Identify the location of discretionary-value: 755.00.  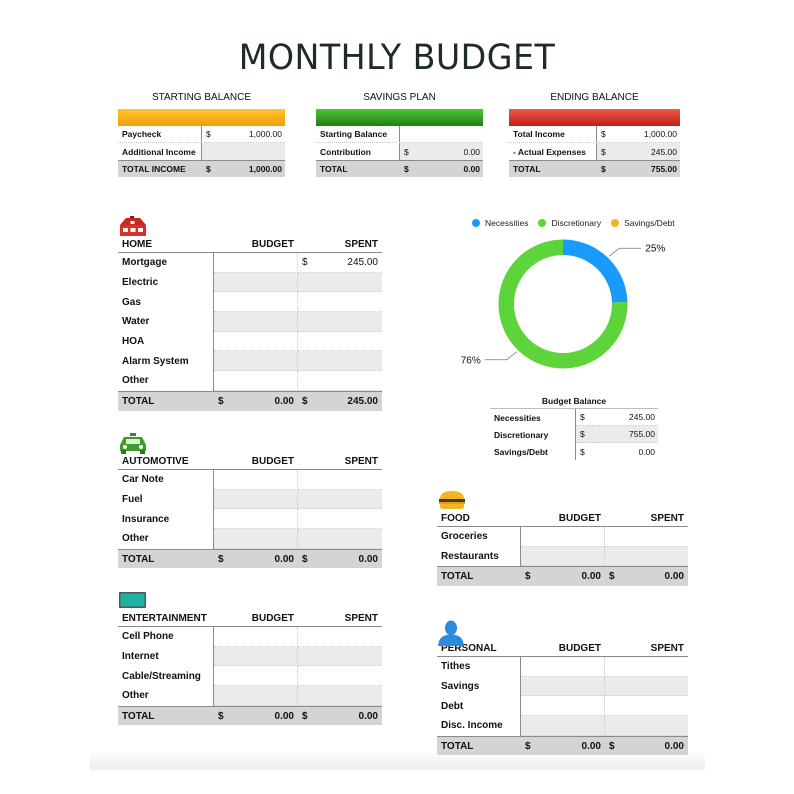
(625, 434).